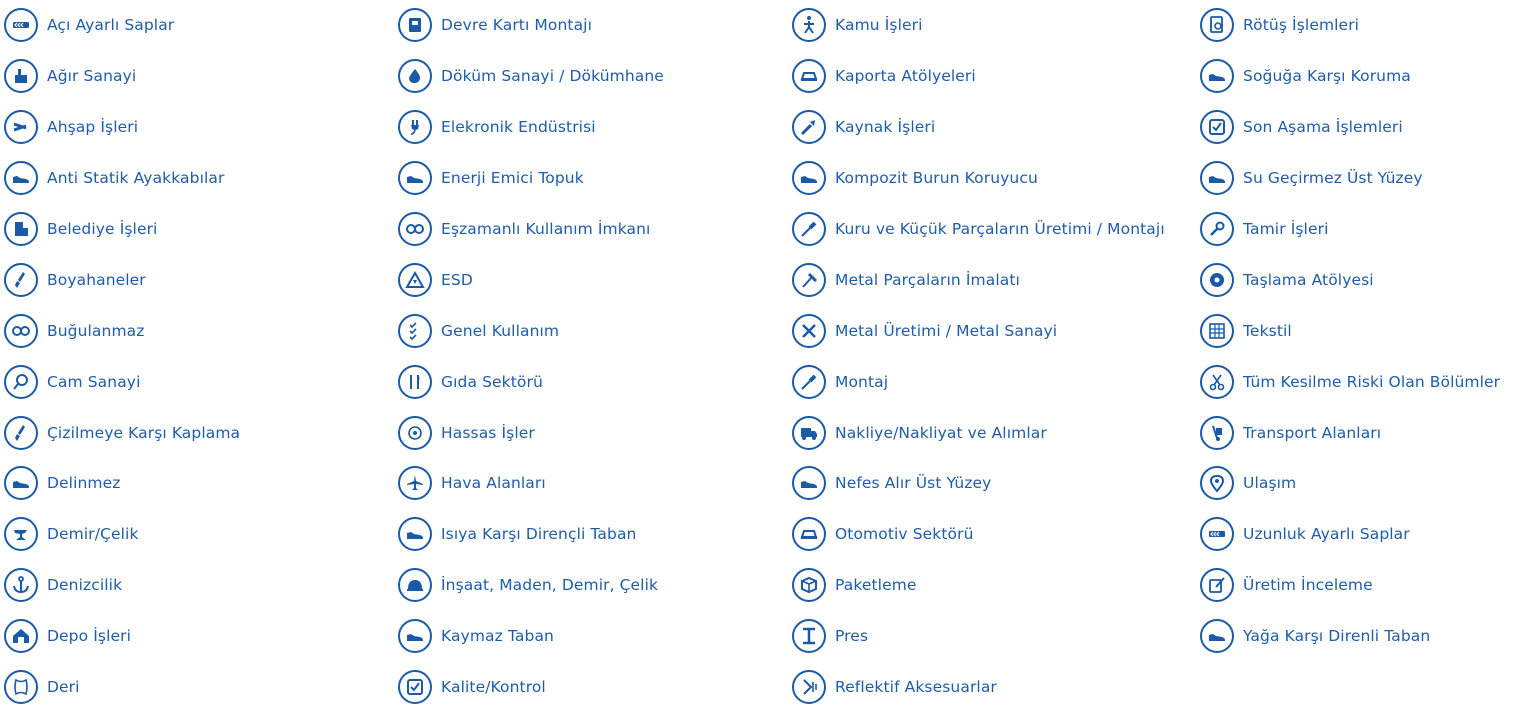 The image size is (1537, 712). What do you see at coordinates (512, 178) in the screenshot?
I see `item-label: Enerji Emici Topuk` at bounding box center [512, 178].